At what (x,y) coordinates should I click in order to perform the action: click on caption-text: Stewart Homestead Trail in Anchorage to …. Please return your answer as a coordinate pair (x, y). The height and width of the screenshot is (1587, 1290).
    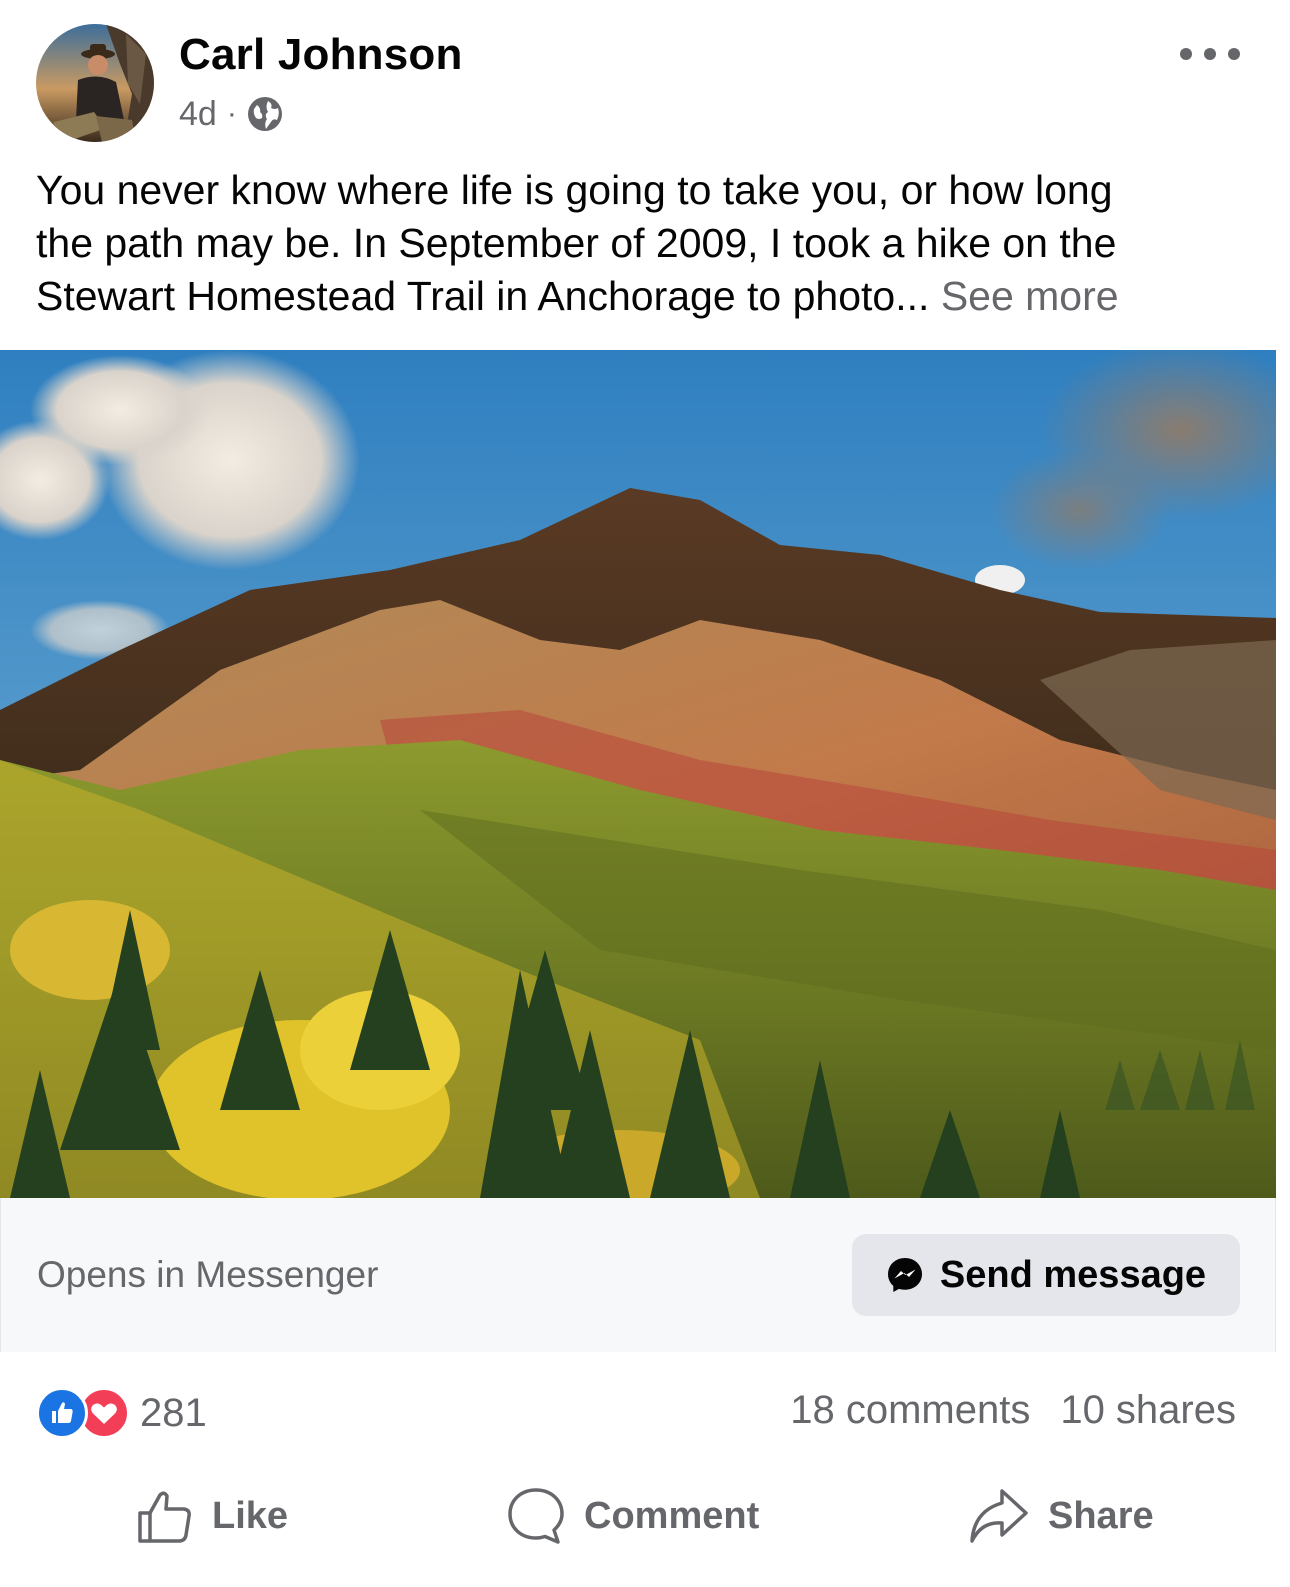
    Looking at the image, I should click on (483, 296).